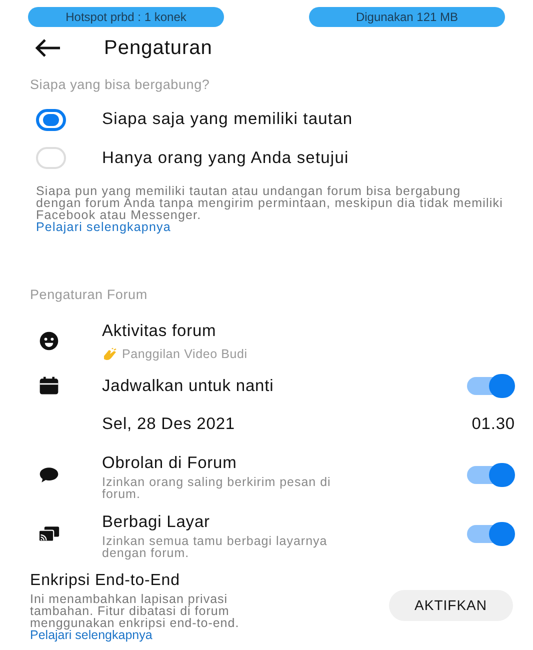 The image size is (533, 650). What do you see at coordinates (215, 546) in the screenshot?
I see `setting-subtitle: Izinkan semua tamu berbagi layarnya dengan forum.` at bounding box center [215, 546].